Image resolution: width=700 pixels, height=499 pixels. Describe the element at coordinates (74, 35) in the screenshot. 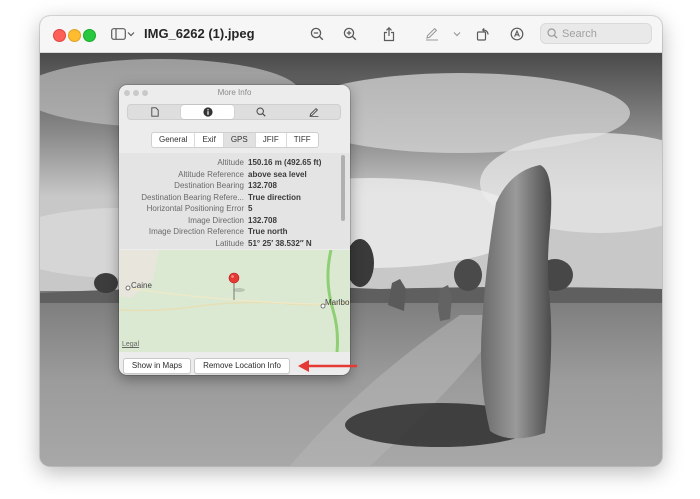

I see `minimize-button` at that location.